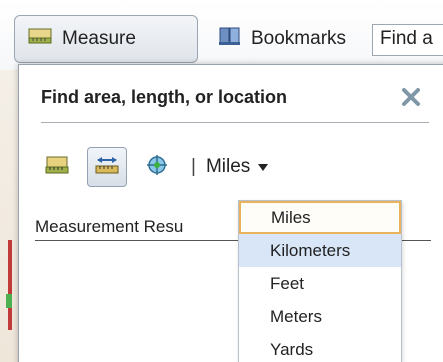  Describe the element at coordinates (411, 97) in the screenshot. I see `close-icon` at that location.